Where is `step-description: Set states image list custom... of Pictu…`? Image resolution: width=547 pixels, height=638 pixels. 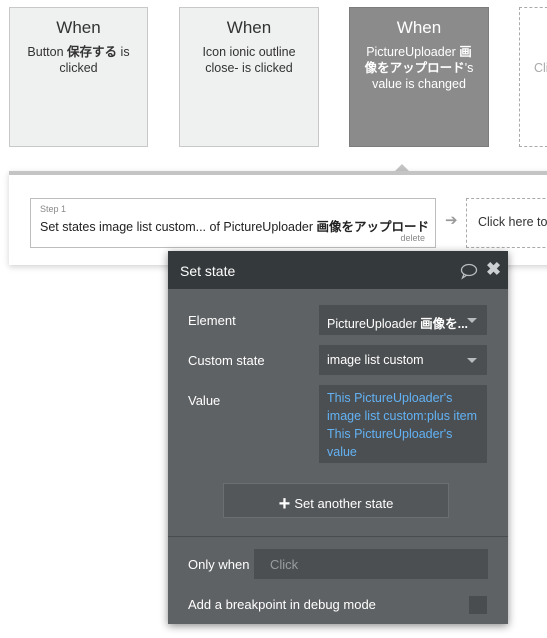
step-description: Set states image list custom... of Pictu… is located at coordinates (235, 227).